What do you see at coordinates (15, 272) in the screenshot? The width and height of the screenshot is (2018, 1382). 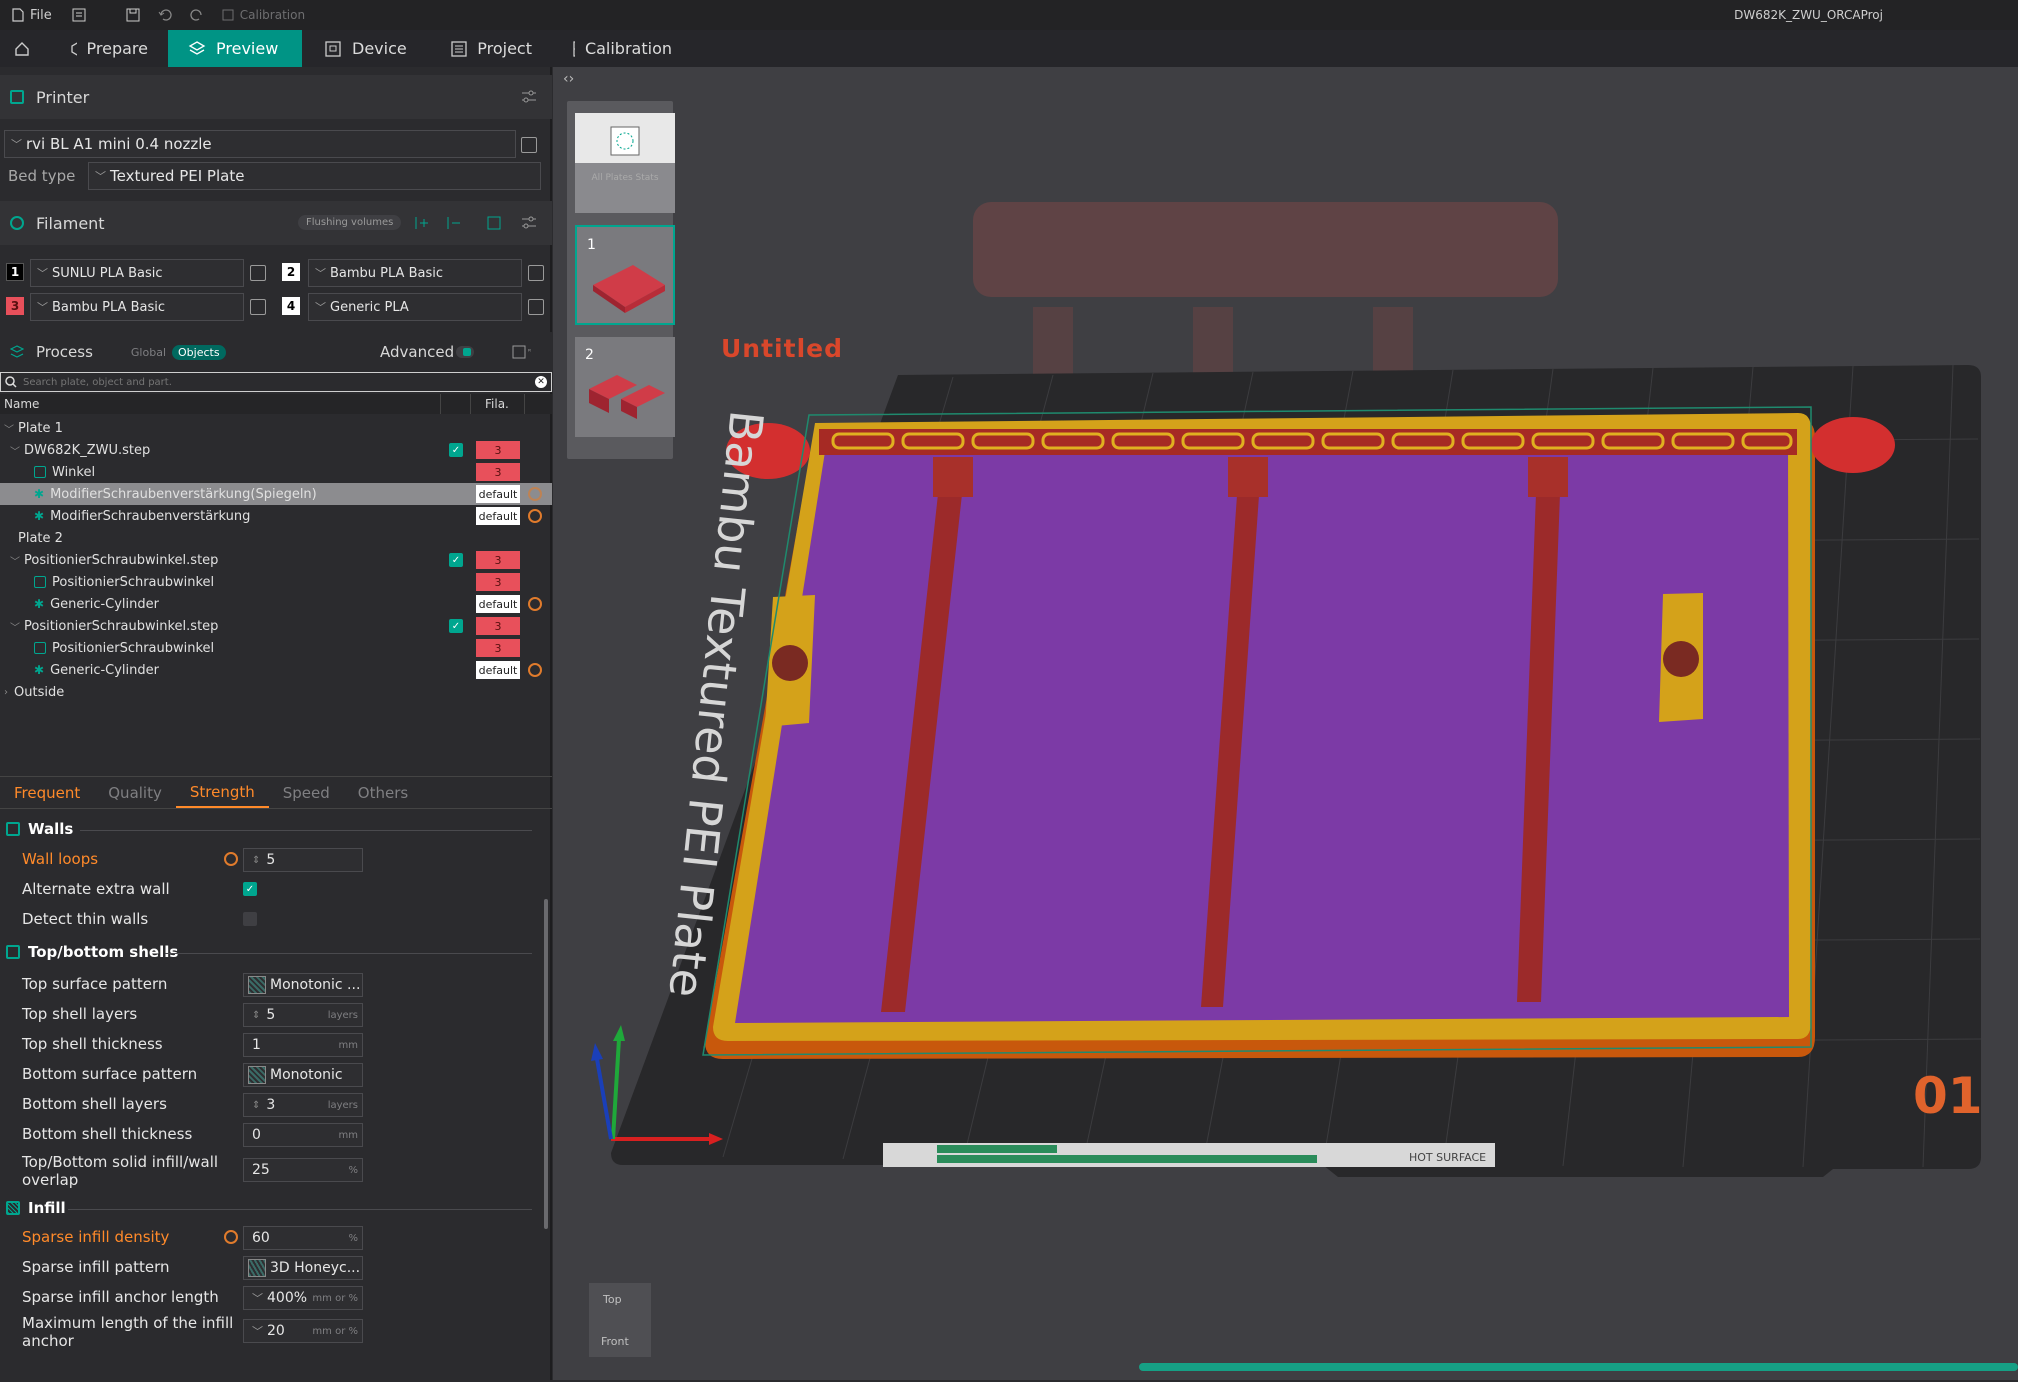 I see `filament-1-color-swatch: 1` at bounding box center [15, 272].